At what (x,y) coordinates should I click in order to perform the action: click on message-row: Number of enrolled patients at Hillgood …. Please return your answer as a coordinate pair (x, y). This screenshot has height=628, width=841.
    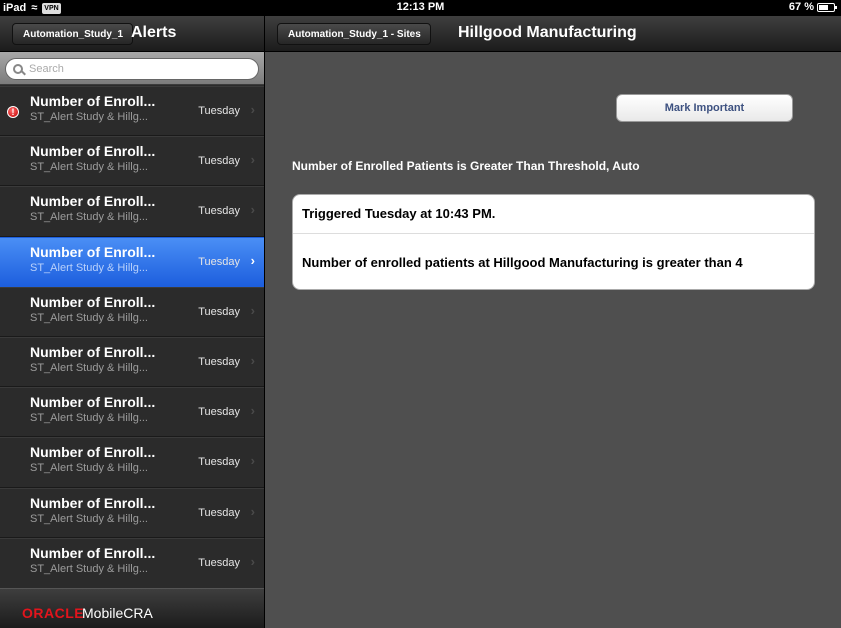
    Looking at the image, I should click on (553, 258).